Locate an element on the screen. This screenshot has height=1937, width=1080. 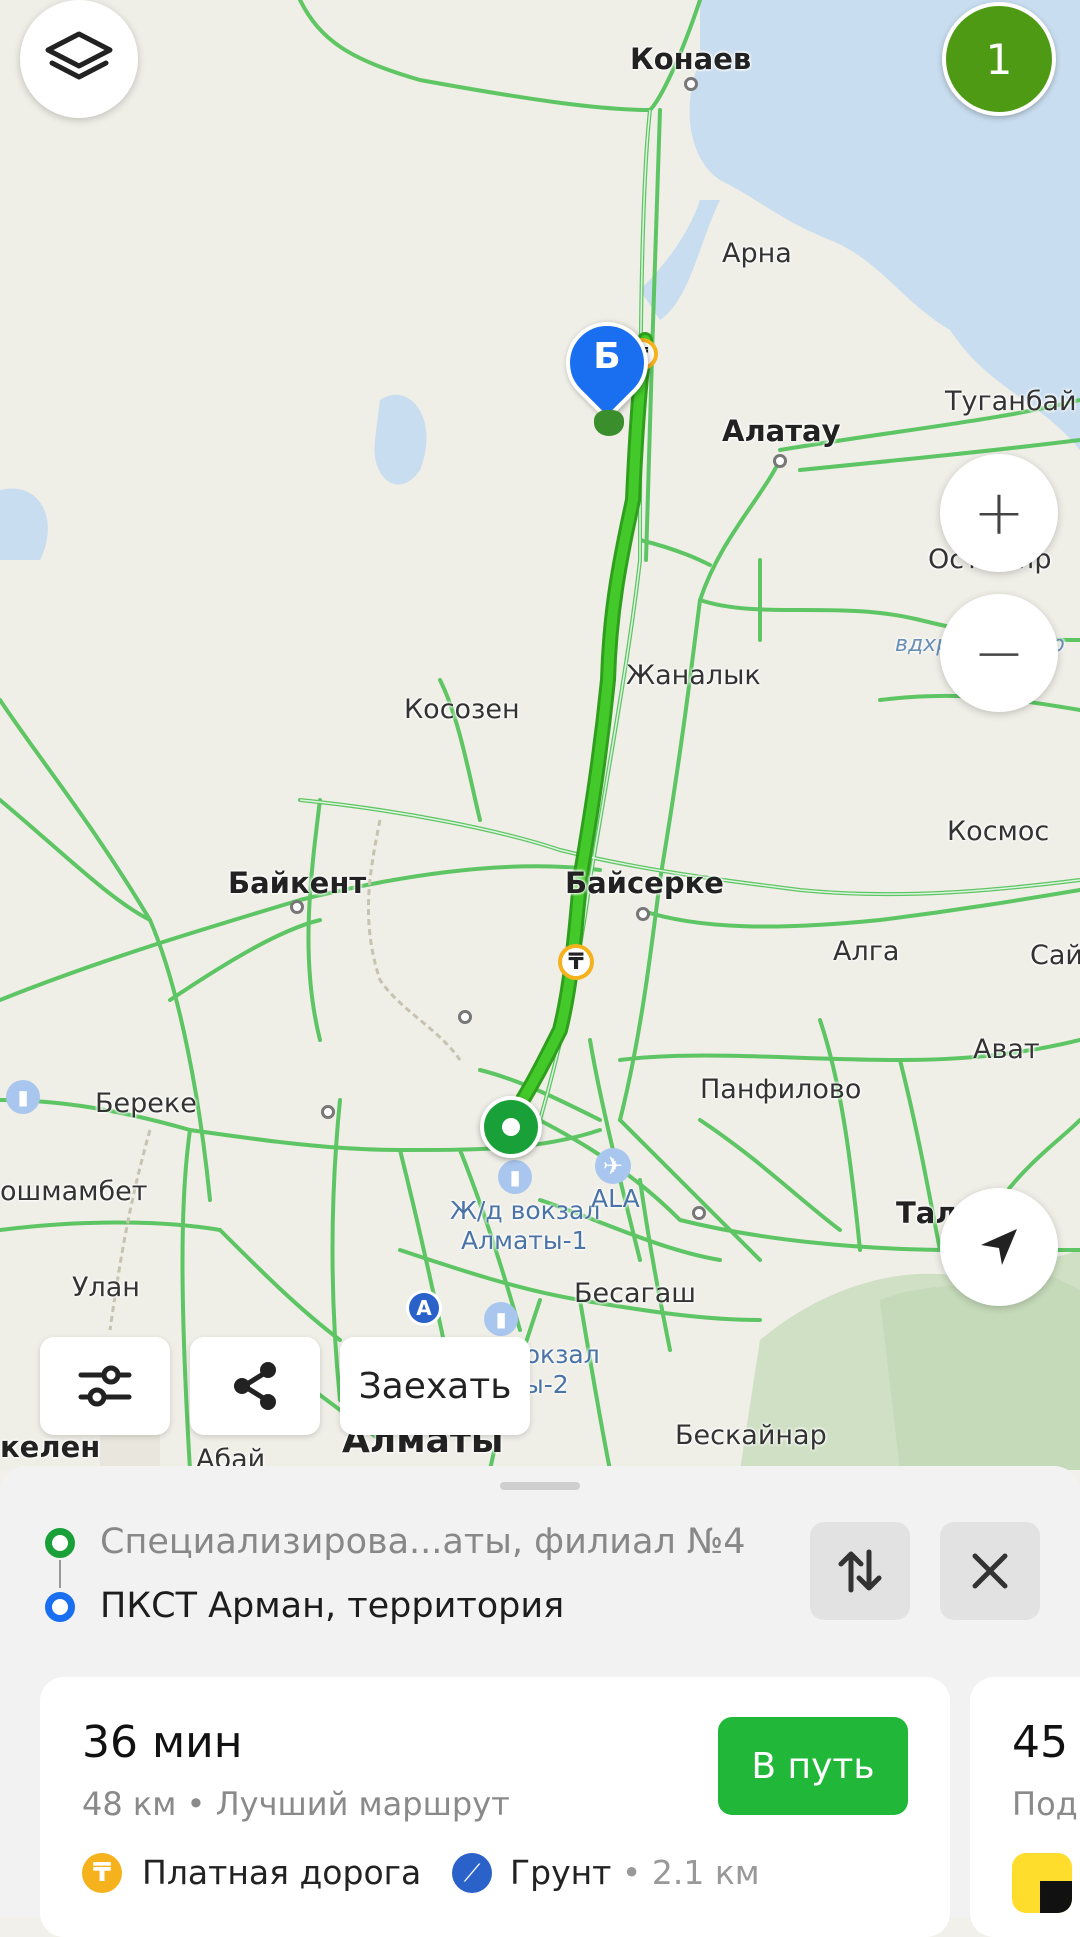
route-settings-button is located at coordinates (105, 1386).